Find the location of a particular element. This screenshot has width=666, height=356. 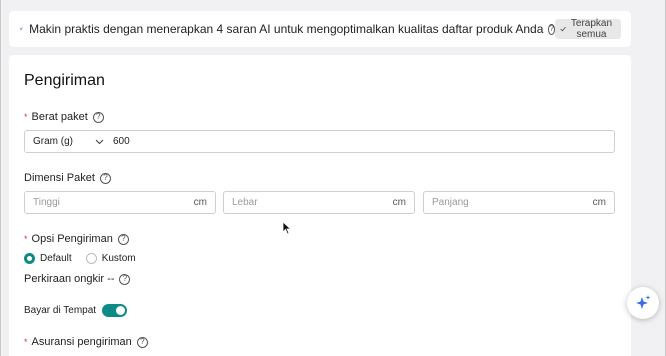

width-unit: cm is located at coordinates (399, 202).